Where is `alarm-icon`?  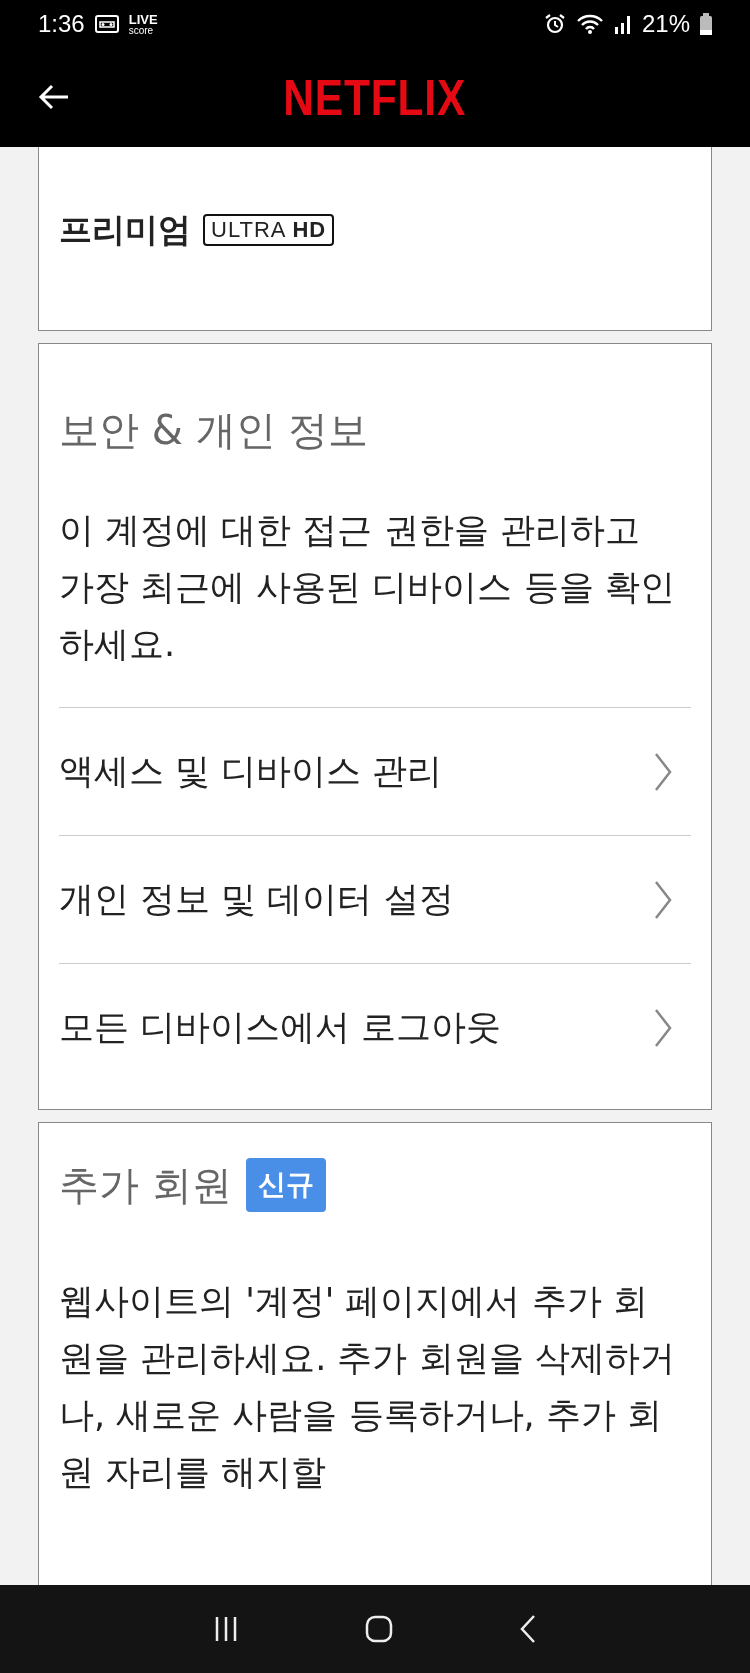 alarm-icon is located at coordinates (554, 24).